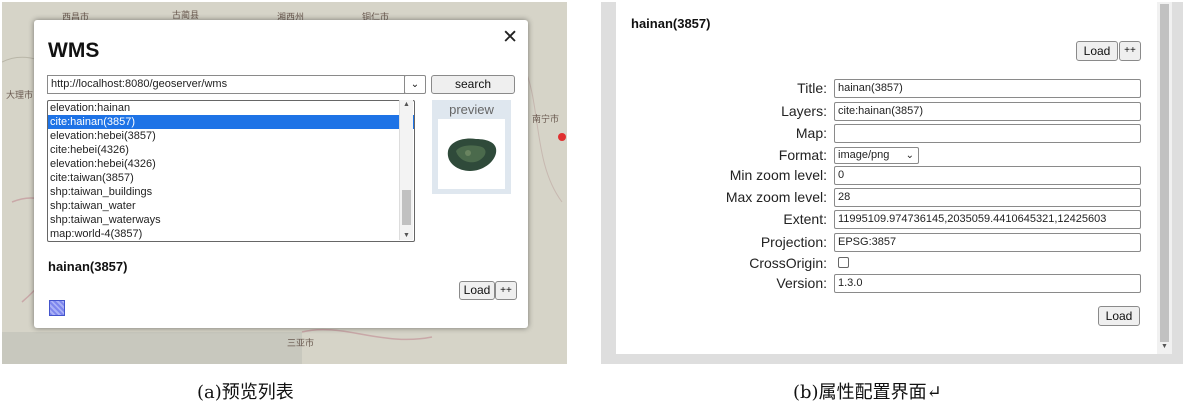  Describe the element at coordinates (843, 262) in the screenshot. I see `crossorigin-checkbox` at that location.